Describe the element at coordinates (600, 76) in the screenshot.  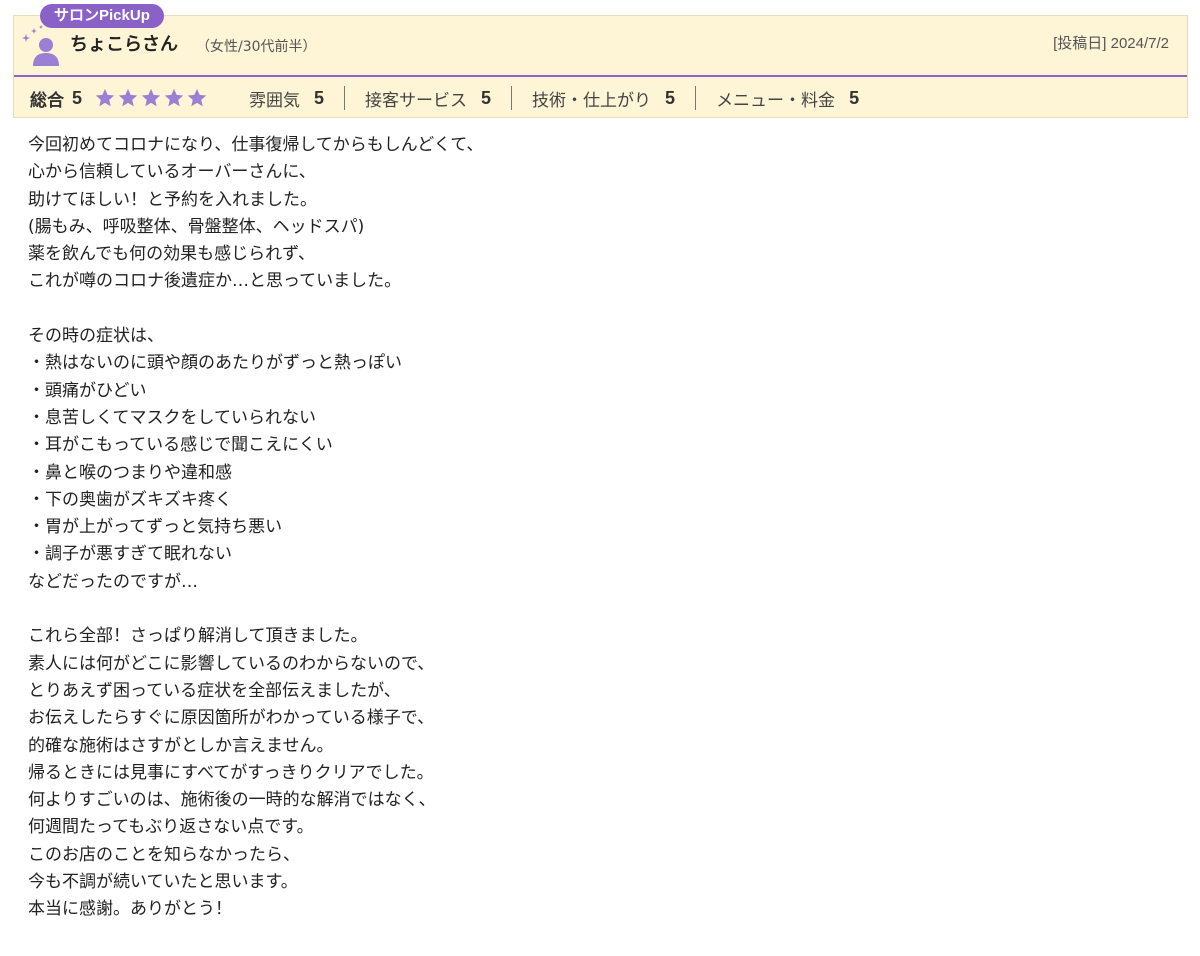
I see `header-divider` at that location.